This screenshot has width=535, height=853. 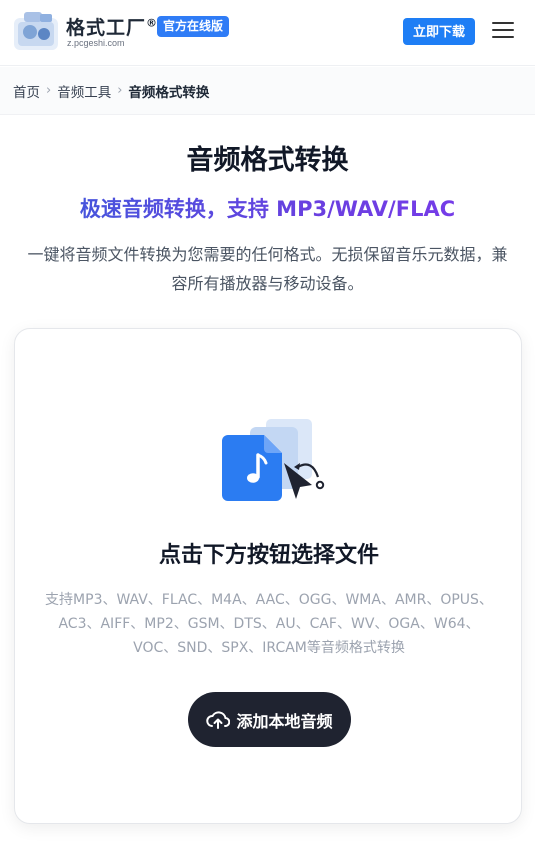 I want to click on brand-url: z.pcgeshi.com, so click(x=96, y=43).